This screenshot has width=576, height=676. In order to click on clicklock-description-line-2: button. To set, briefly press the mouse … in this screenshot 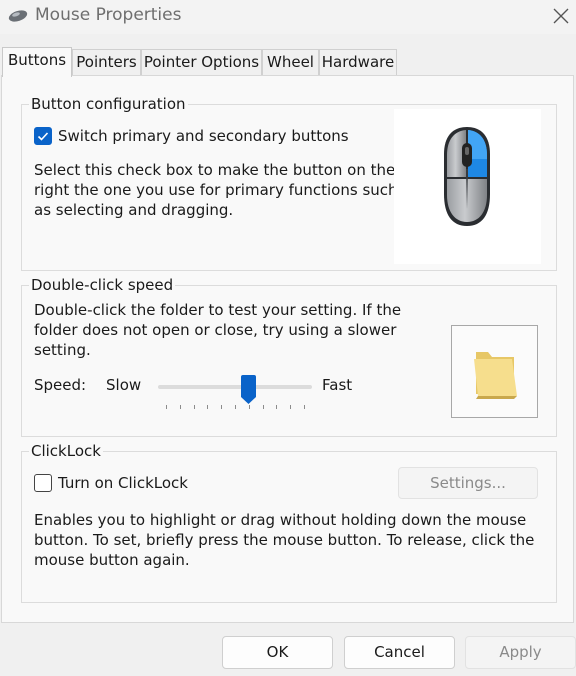, I will do `click(284, 540)`.